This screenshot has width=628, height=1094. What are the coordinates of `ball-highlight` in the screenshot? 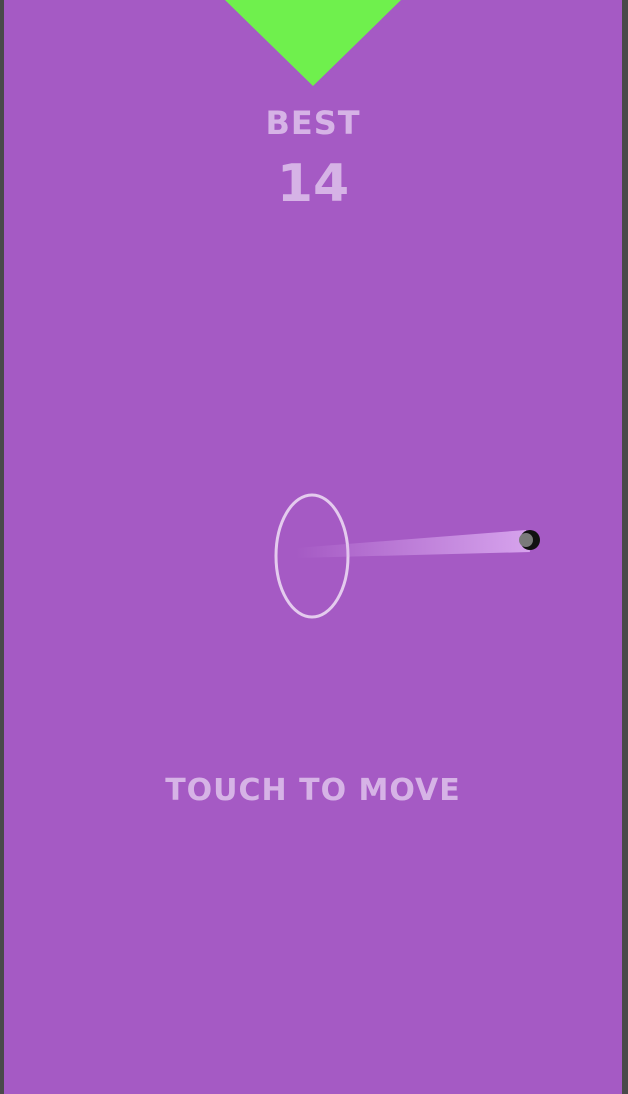 It's located at (526, 540).